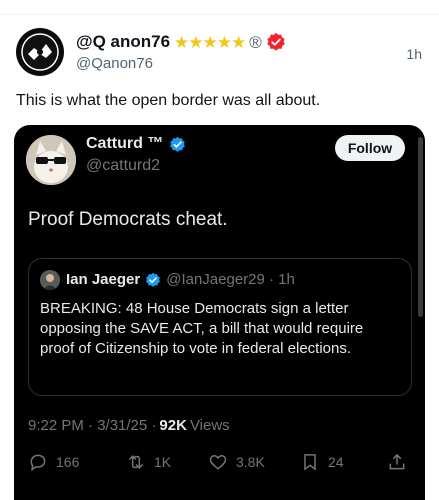  Describe the element at coordinates (414, 54) in the screenshot. I see `post-timestamp: 1h` at that location.